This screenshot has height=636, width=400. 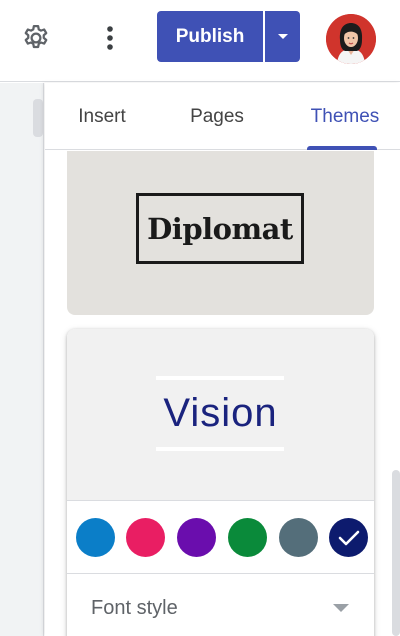 What do you see at coordinates (396, 553) in the screenshot?
I see `panel-scrollbar` at bounding box center [396, 553].